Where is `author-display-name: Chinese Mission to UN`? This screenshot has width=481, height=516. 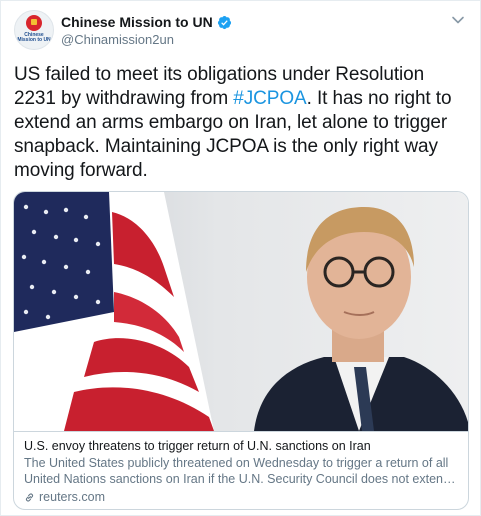 author-display-name: Chinese Mission to UN is located at coordinates (146, 22).